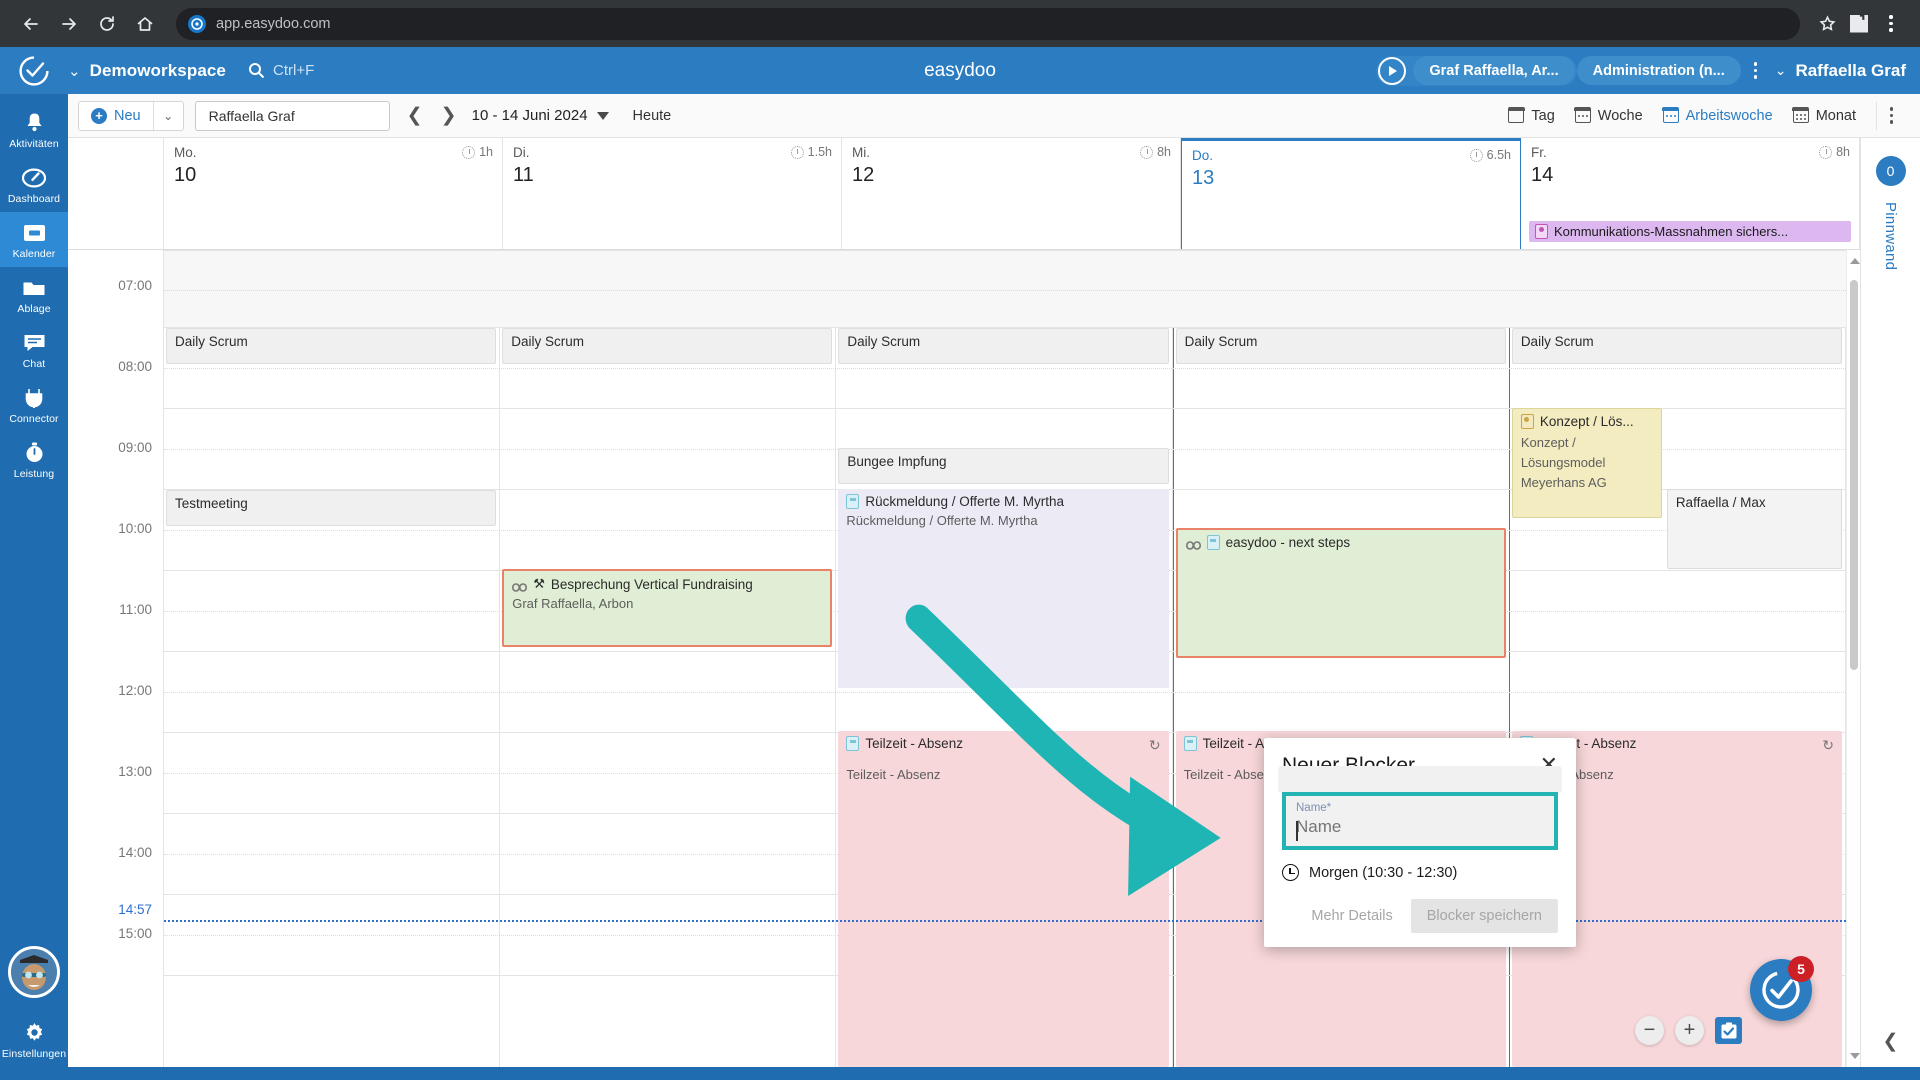 This screenshot has width=1920, height=1080. What do you see at coordinates (652, 116) in the screenshot?
I see `today-button: Heute` at bounding box center [652, 116].